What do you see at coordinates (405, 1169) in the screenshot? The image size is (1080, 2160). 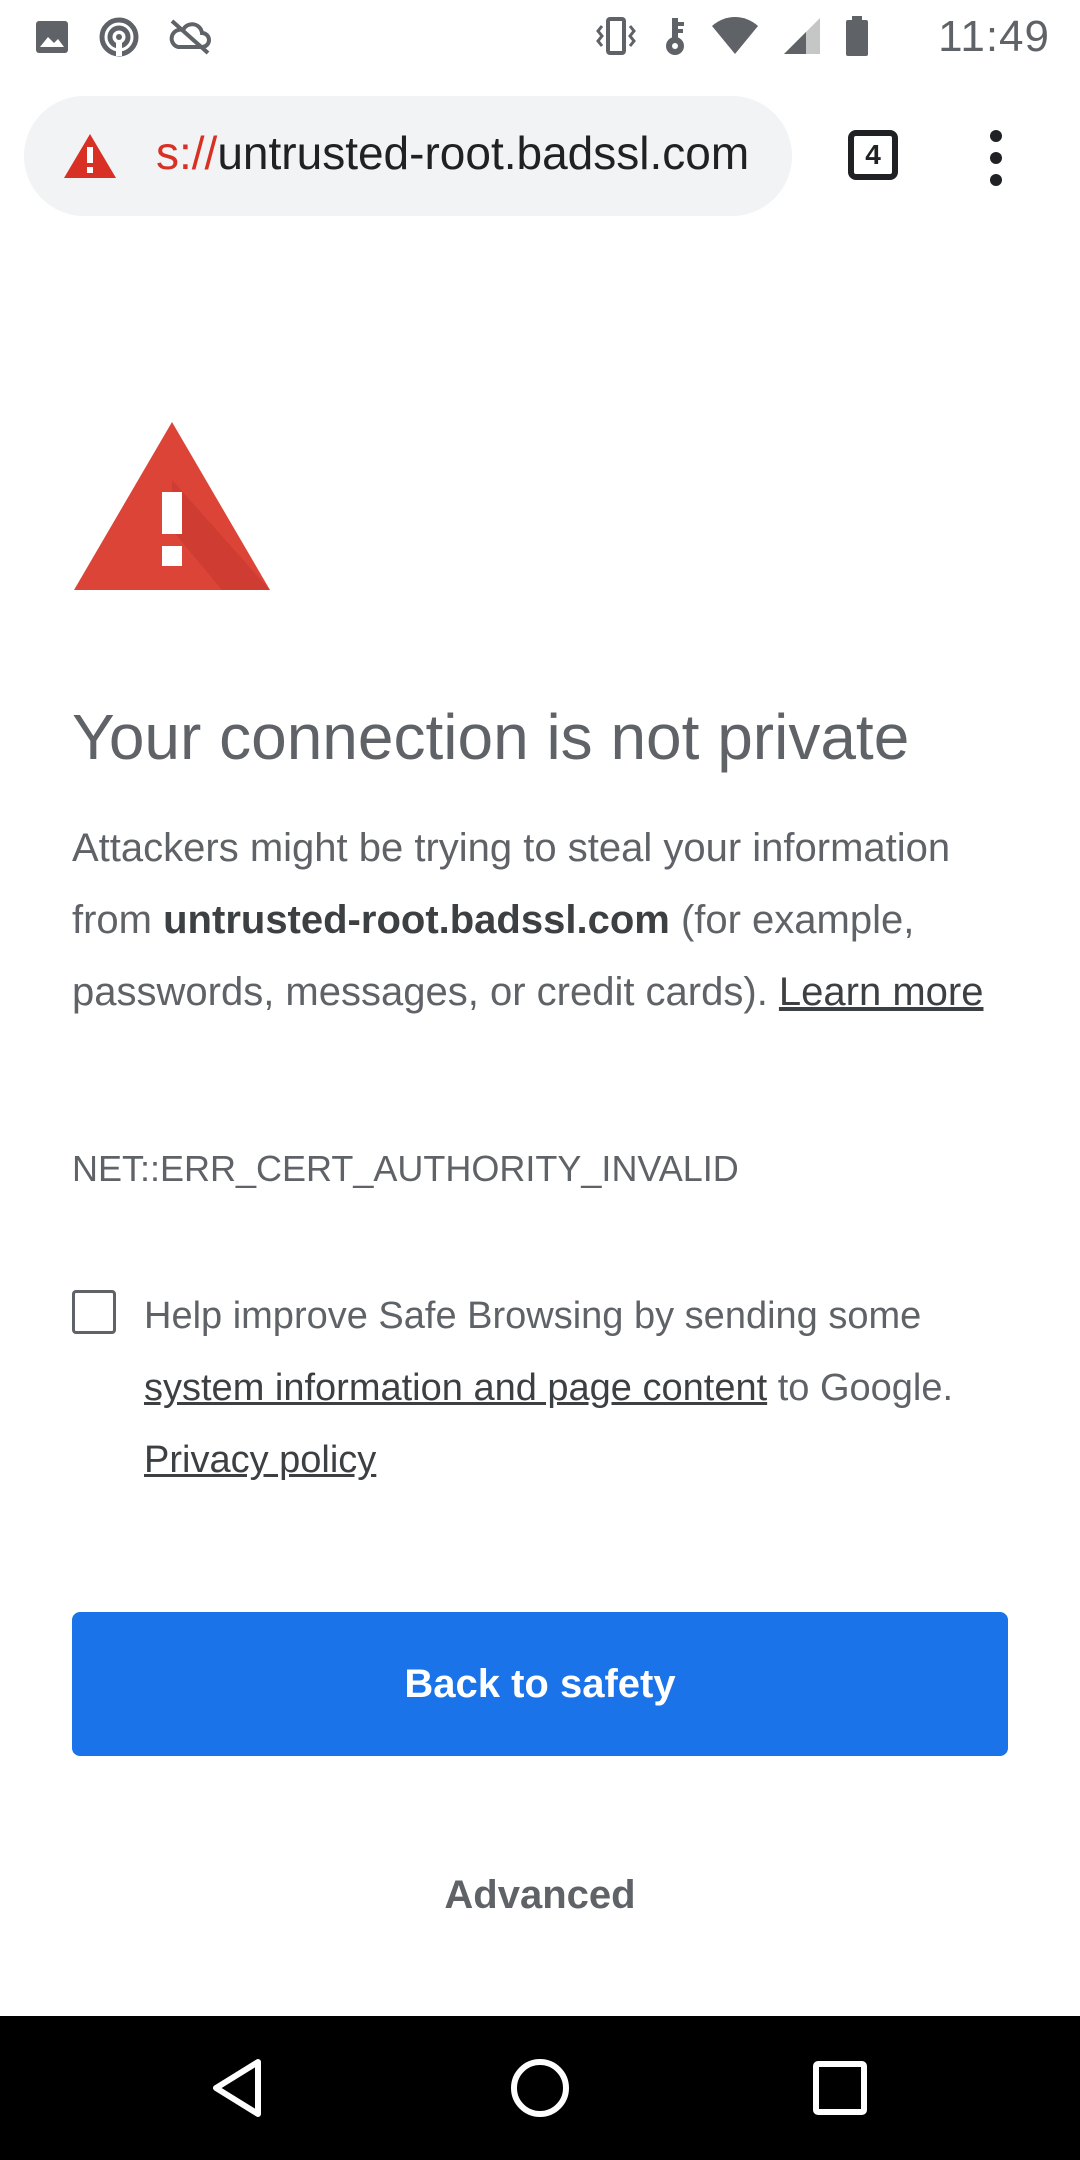 I see `error-code: NET::ERR_CERT_AUTHORITY_INVALID` at bounding box center [405, 1169].